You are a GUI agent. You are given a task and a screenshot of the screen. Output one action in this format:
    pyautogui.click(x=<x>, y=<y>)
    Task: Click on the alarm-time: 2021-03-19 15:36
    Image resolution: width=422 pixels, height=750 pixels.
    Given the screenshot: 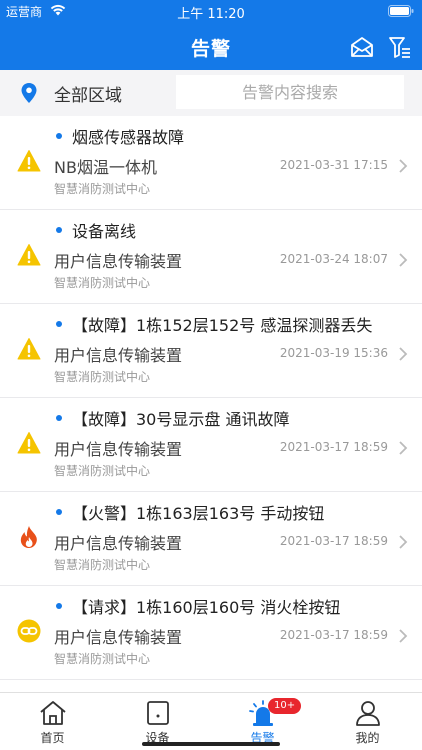 What is the action you would take?
    pyautogui.click(x=333, y=353)
    